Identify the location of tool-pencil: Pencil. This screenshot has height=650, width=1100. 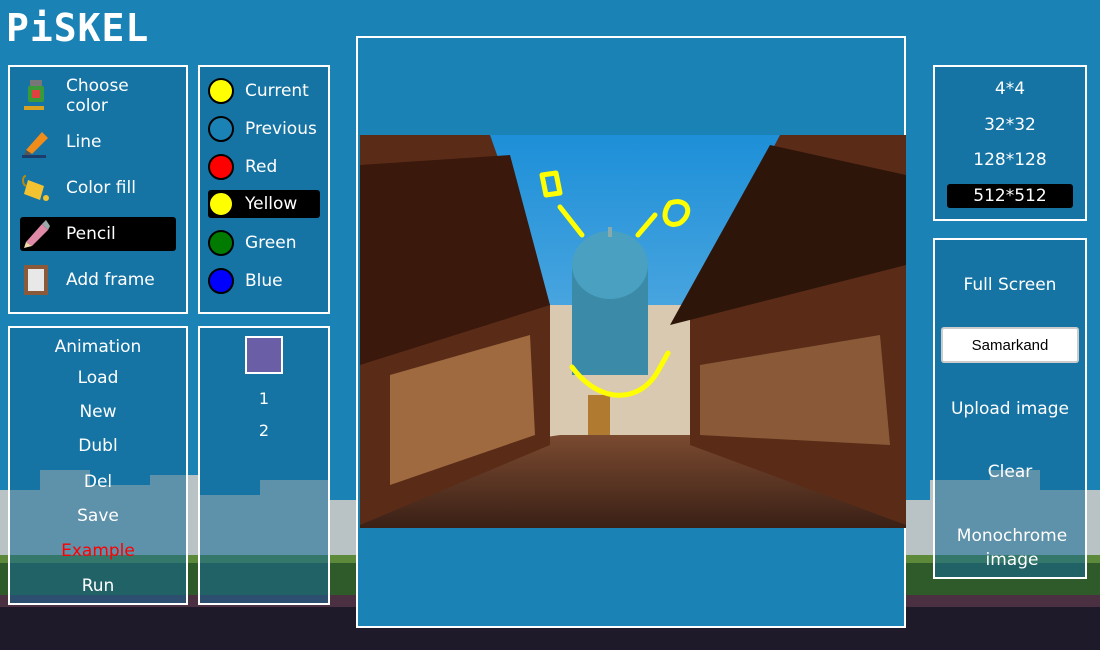
(98, 234).